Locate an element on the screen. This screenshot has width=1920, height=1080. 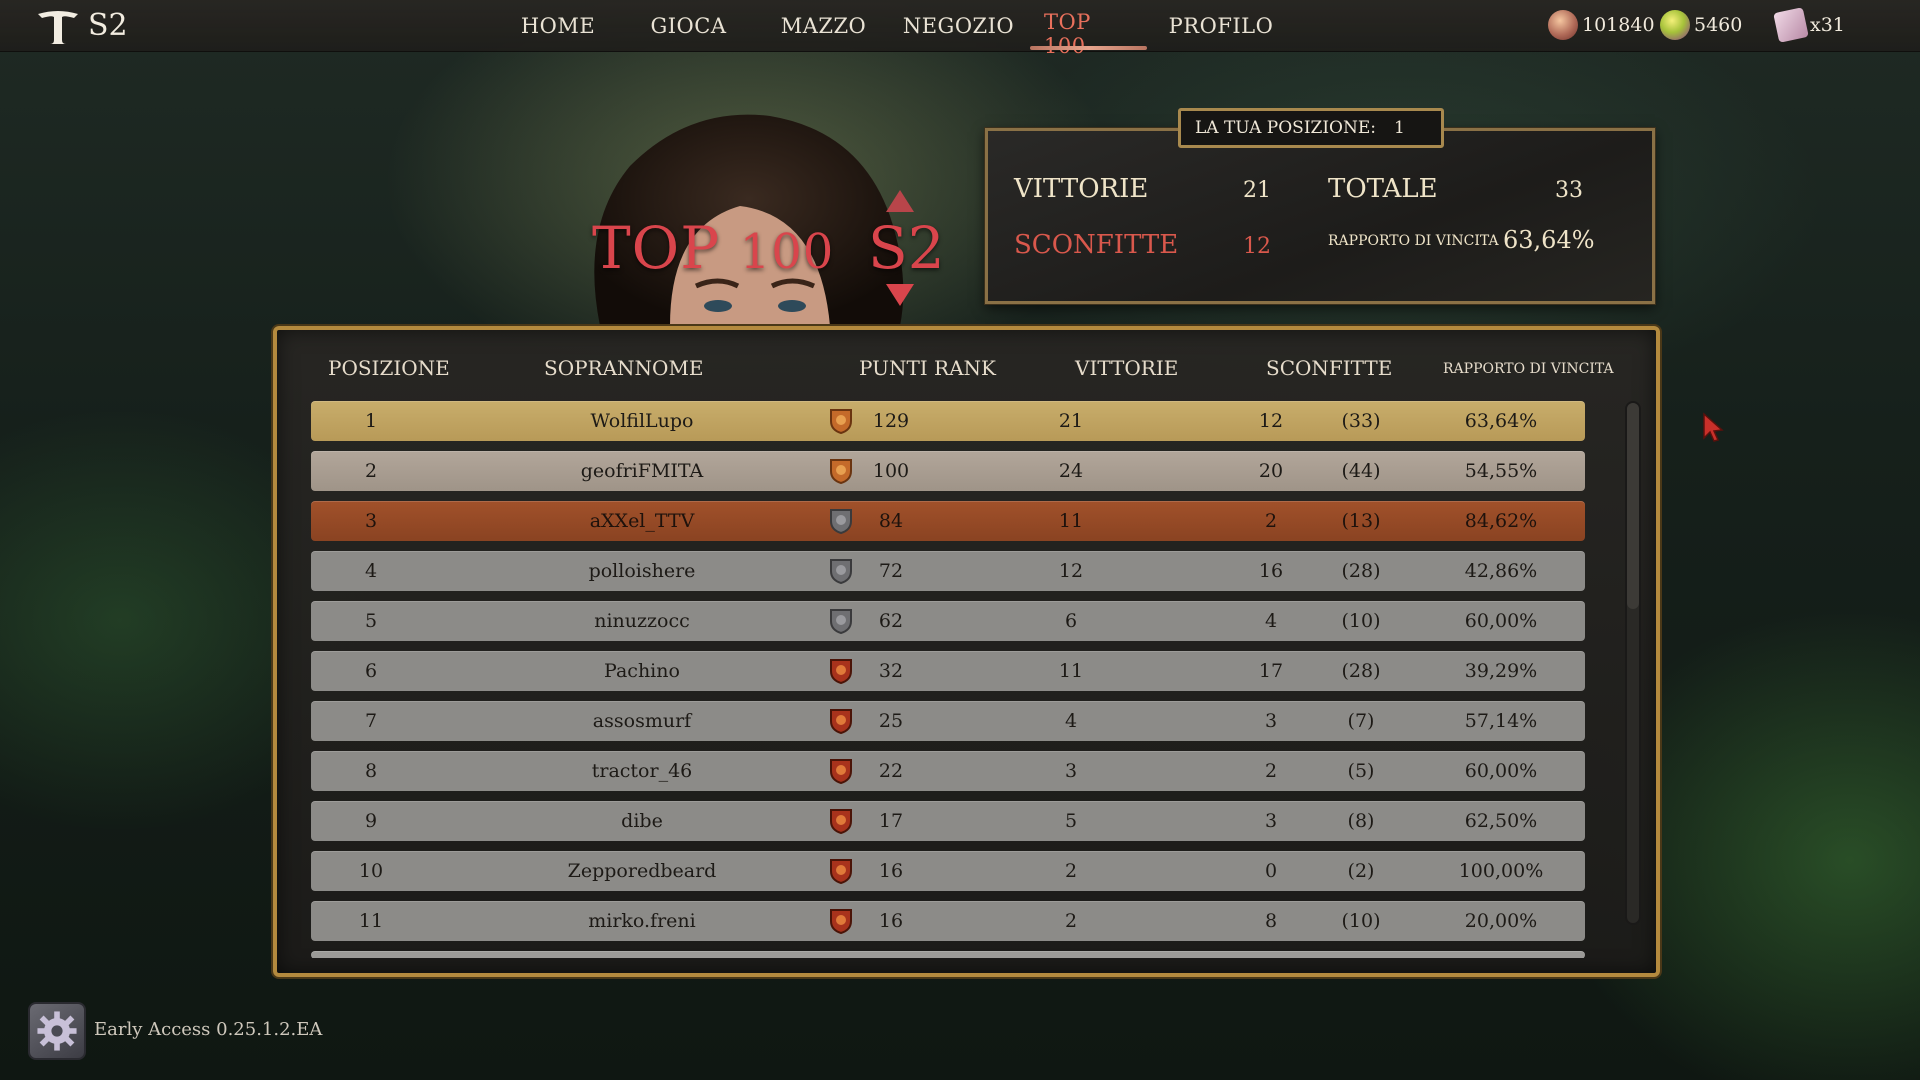
row-position: 3 is located at coordinates (371, 521).